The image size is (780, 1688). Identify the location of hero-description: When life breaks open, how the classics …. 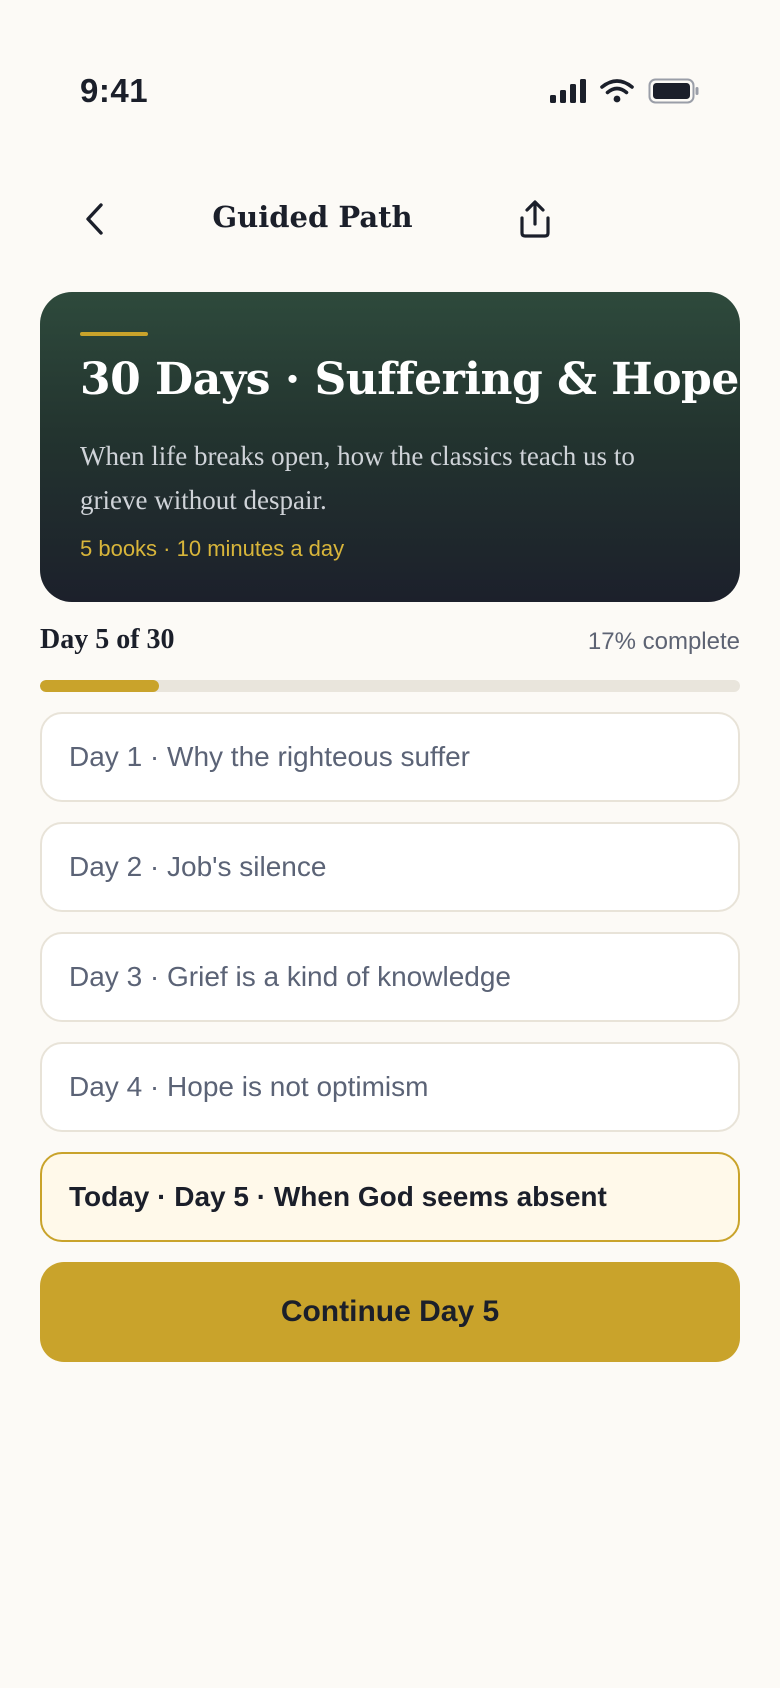
(357, 478).